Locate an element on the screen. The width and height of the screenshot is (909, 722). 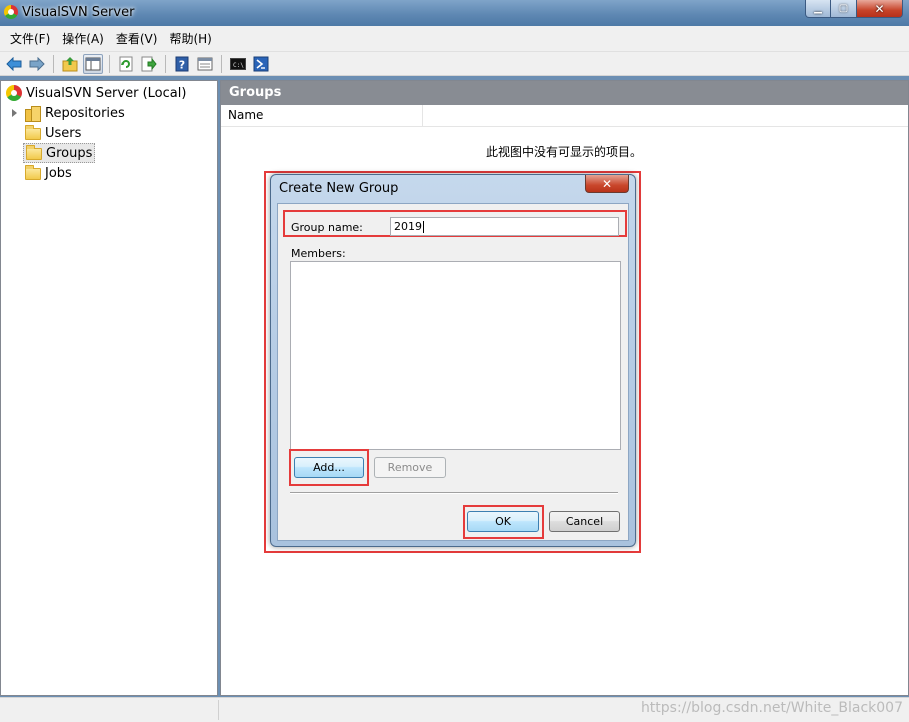
show-hide-tree-button is located at coordinates (93, 63).